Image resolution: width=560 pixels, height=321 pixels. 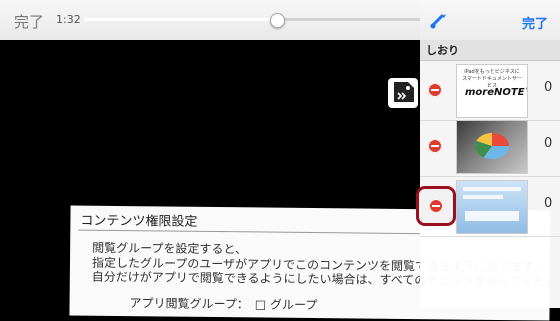 I want to click on thumbnail-slide, so click(x=492, y=207).